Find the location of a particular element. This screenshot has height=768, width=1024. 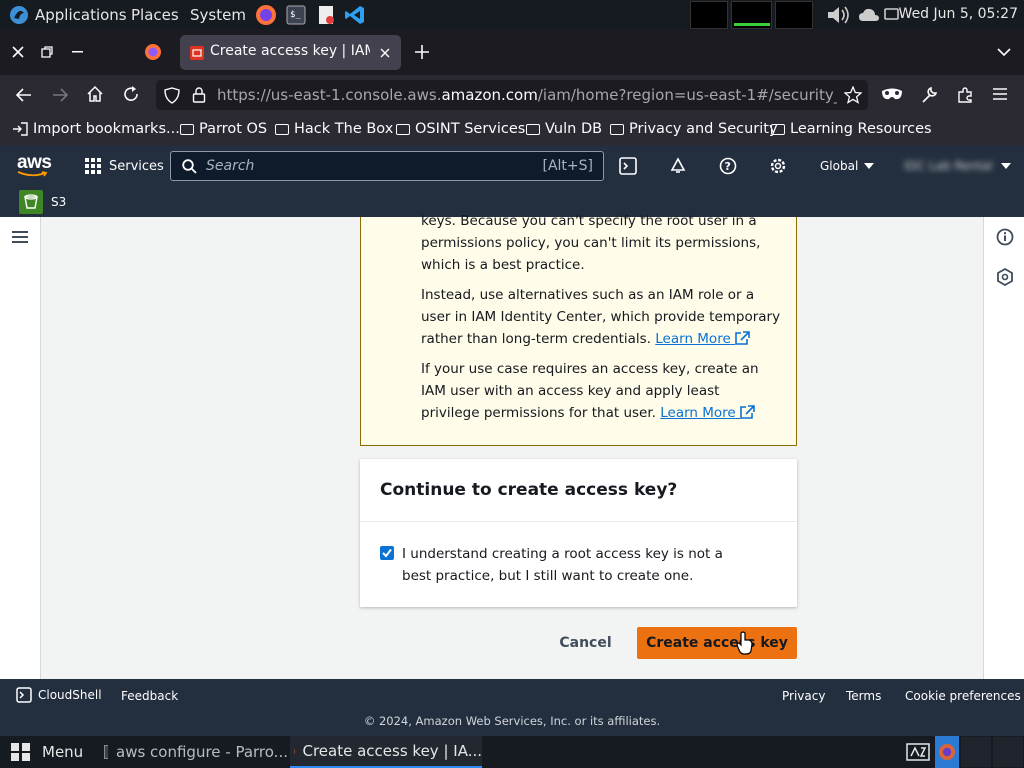

volume-icon is located at coordinates (840, 15).